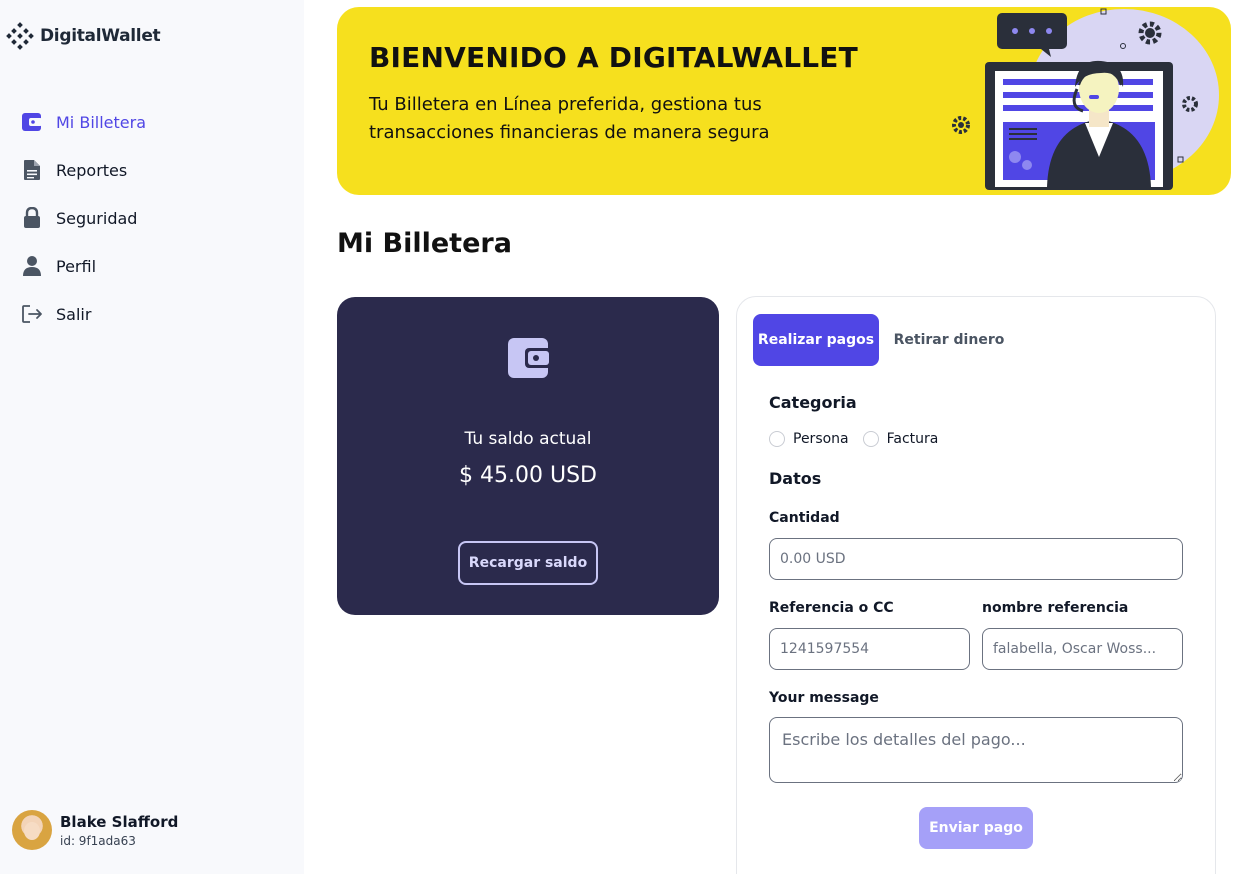 The image size is (1253, 874). What do you see at coordinates (74, 314) in the screenshot?
I see `sidebar-item-label: Salir` at bounding box center [74, 314].